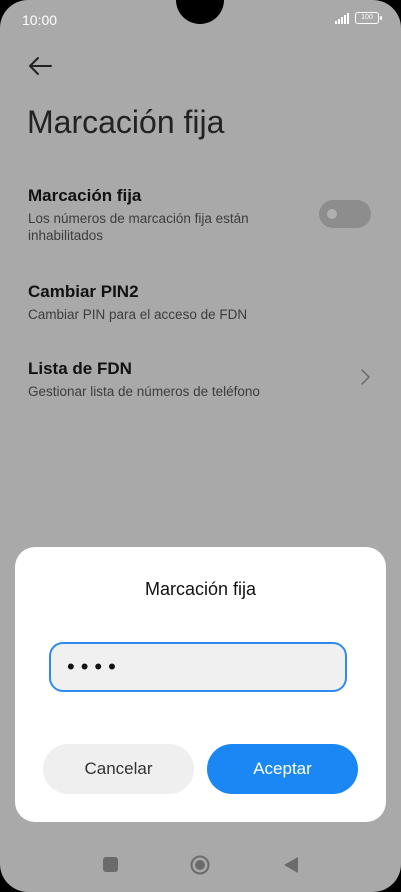  What do you see at coordinates (110, 864) in the screenshot?
I see `recents-icon` at bounding box center [110, 864].